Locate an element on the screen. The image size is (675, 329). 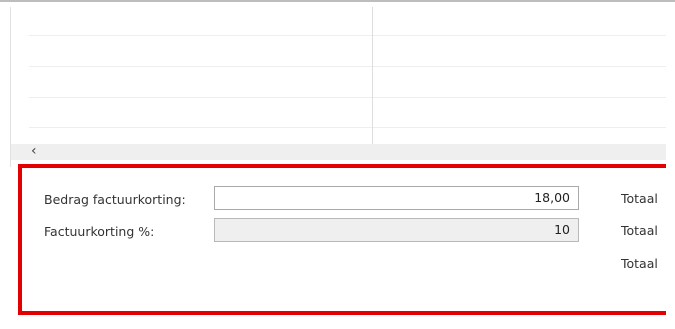
top-divider is located at coordinates (337, 1).